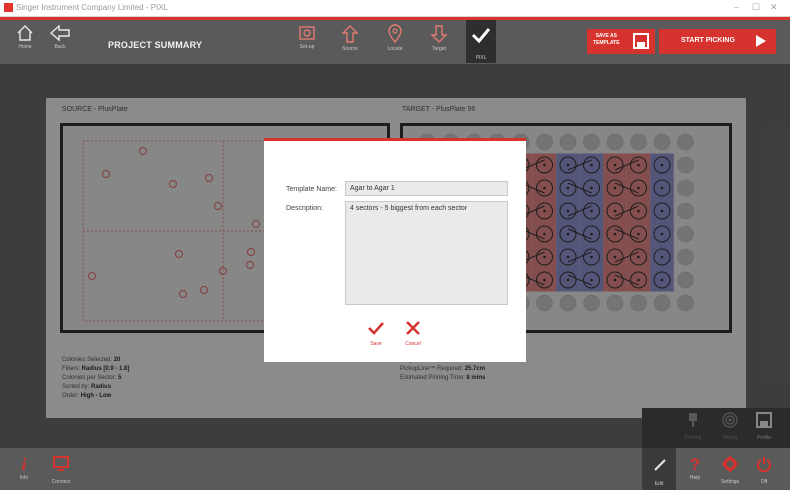 This screenshot has height=490, width=790. Describe the element at coordinates (730, 464) in the screenshot. I see `gear-icon` at that location.